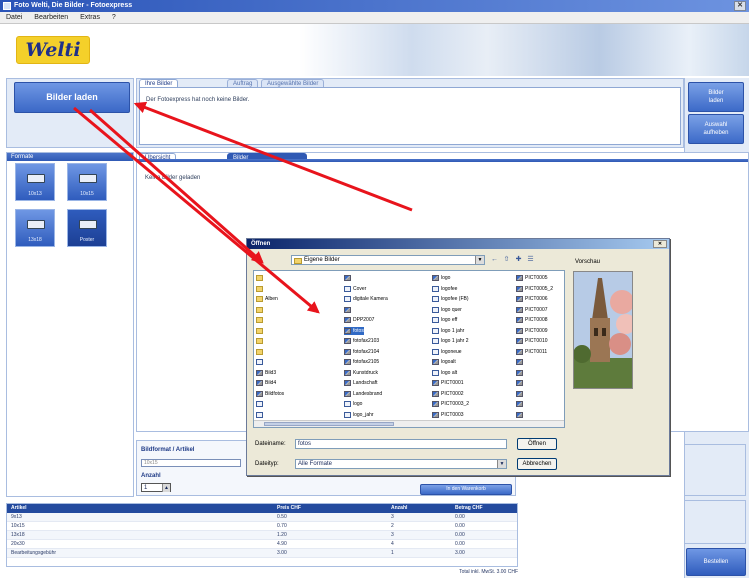  Describe the element at coordinates (156, 487) in the screenshot. I see `quantity-stepper: 1 ▲` at that location.